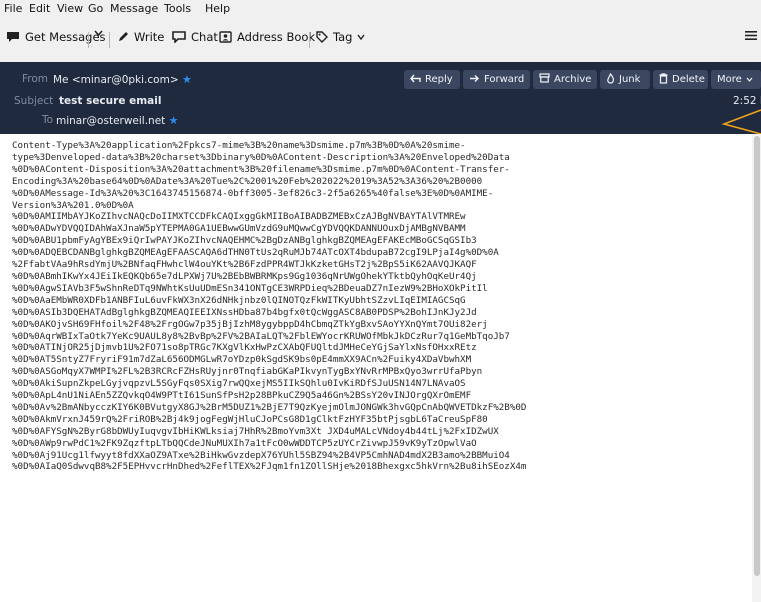  Describe the element at coordinates (688, 79) in the screenshot. I see `delete-label: Delete` at that location.